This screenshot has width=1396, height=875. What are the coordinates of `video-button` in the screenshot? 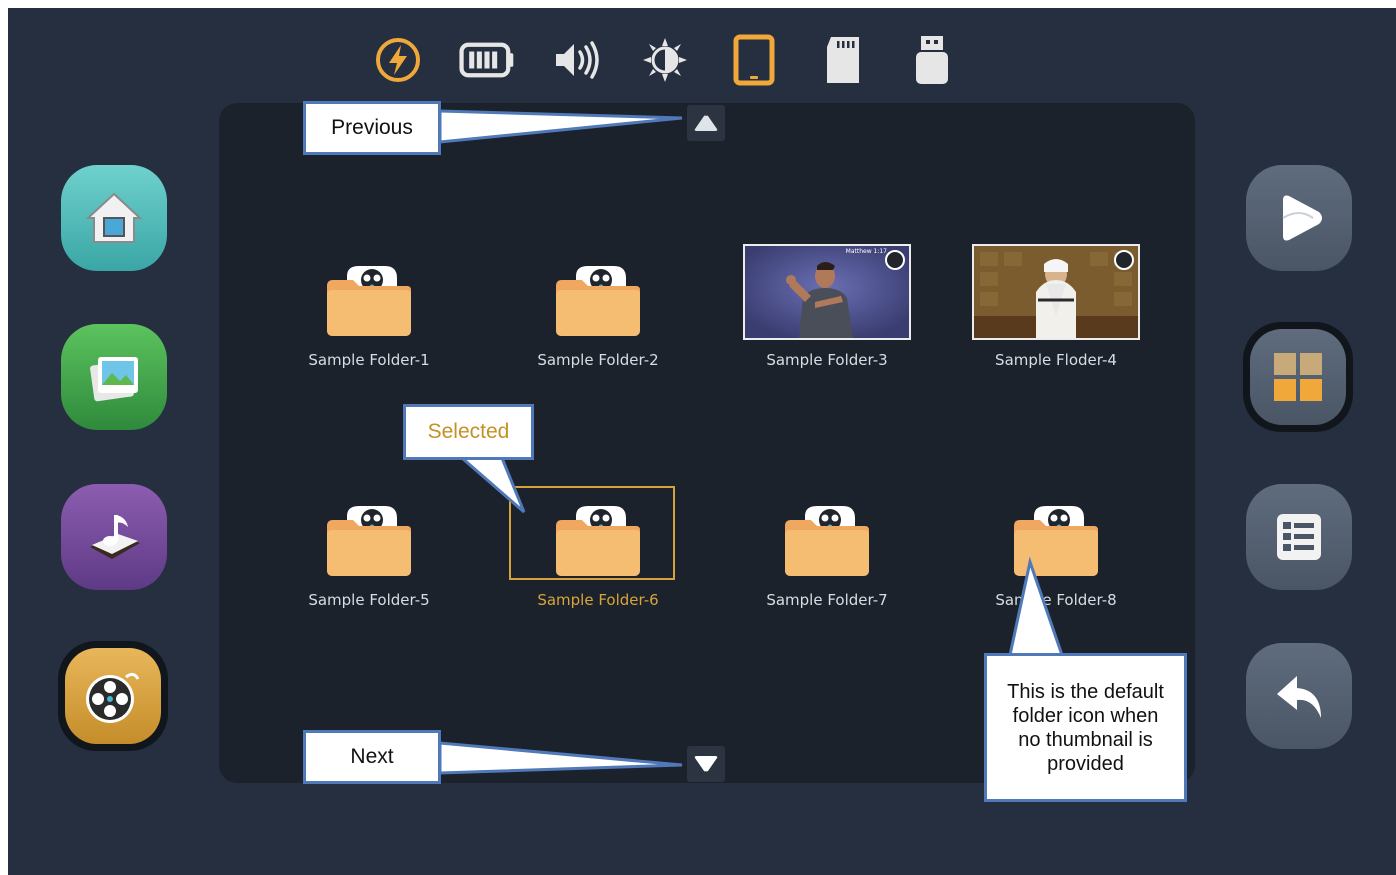 It's located at (113, 696).